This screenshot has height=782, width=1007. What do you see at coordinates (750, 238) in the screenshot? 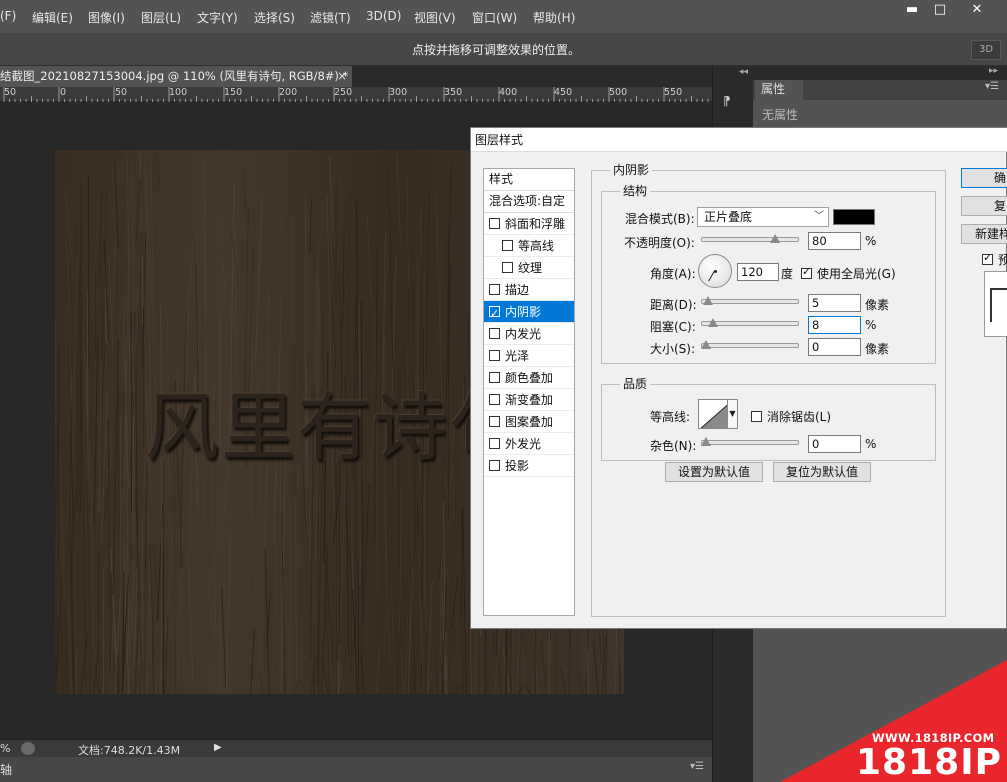
I see `opacity-slider` at bounding box center [750, 238].